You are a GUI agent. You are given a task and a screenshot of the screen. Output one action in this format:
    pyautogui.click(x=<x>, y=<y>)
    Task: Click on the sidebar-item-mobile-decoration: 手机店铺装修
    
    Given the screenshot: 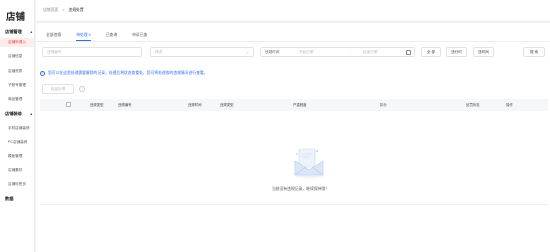 What is the action you would take?
    pyautogui.click(x=17, y=128)
    